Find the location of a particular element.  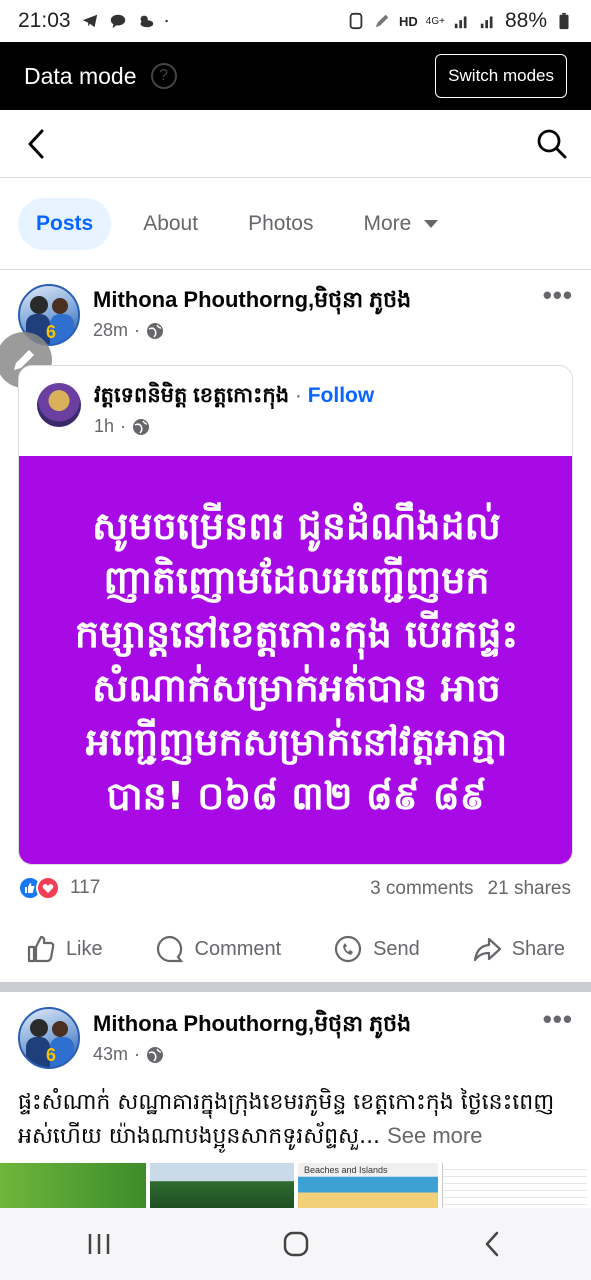

dot-icon is located at coordinates (166, 21).